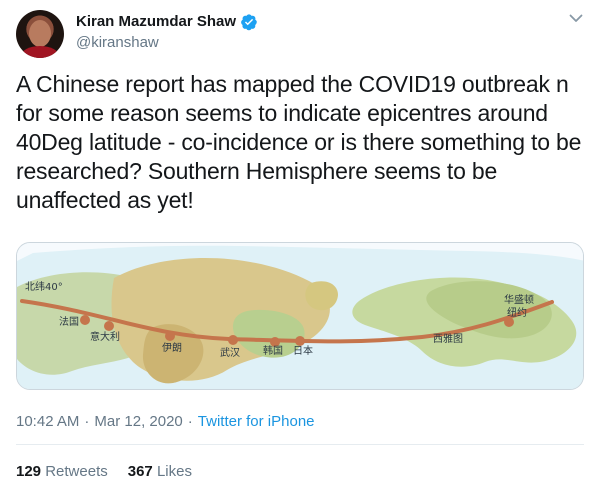 This screenshot has width=600, height=491. Describe the element at coordinates (140, 471) in the screenshot. I see `likes-count: 367` at that location.